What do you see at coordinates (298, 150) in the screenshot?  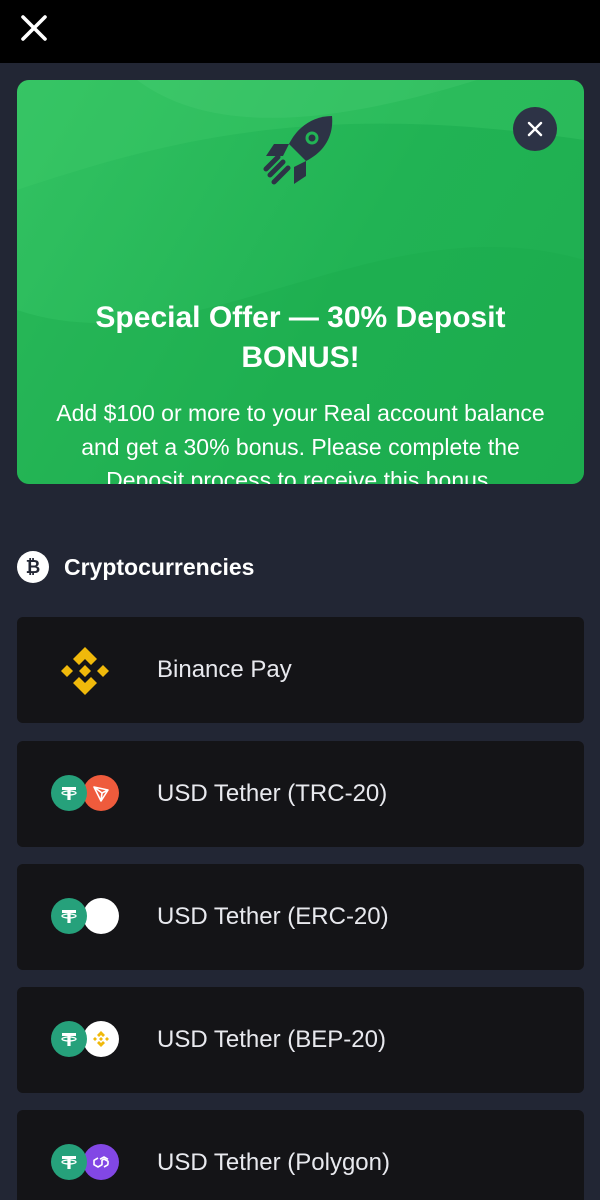 I see `rocket-icon` at bounding box center [298, 150].